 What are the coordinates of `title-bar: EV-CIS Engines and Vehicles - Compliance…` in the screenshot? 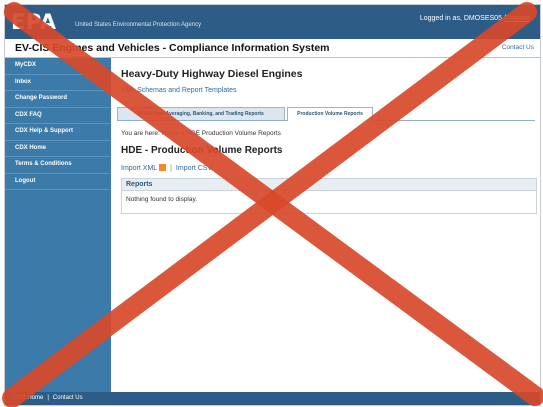 It's located at (272, 48).